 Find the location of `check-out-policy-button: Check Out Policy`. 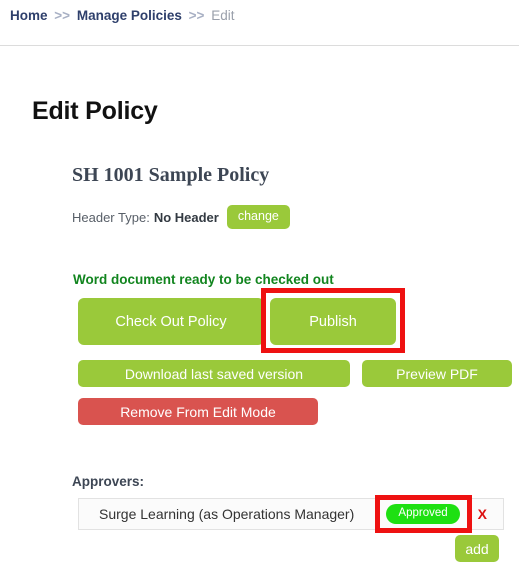

check-out-policy-button: Check Out Policy is located at coordinates (171, 321).